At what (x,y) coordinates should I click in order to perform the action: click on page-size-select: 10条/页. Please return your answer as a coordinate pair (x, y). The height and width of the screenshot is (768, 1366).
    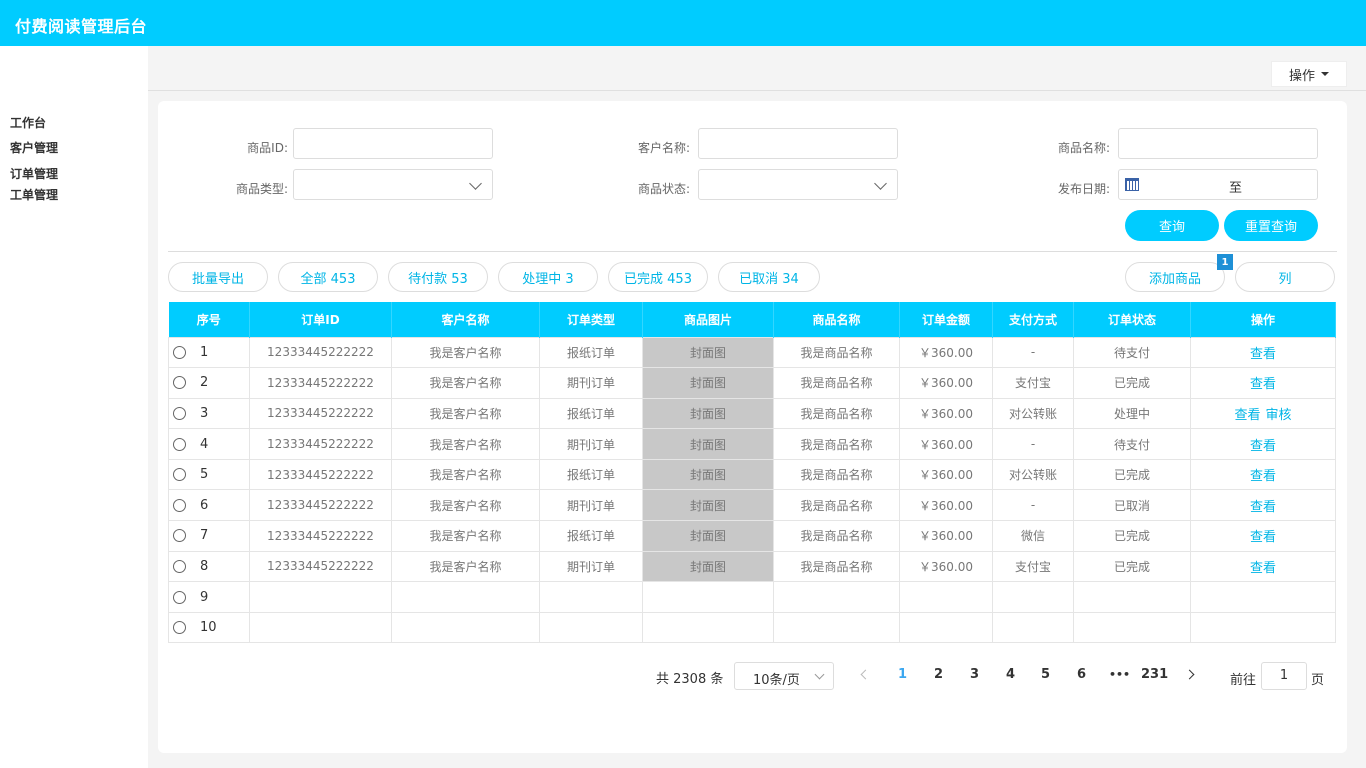
    Looking at the image, I should click on (784, 676).